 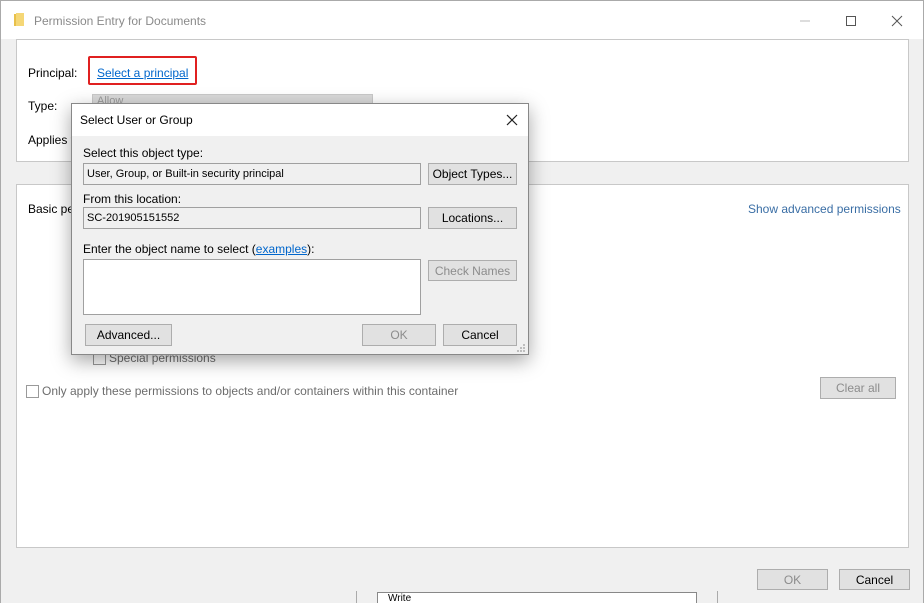 I want to click on object-type-label: Select this object type:, so click(x=143, y=153).